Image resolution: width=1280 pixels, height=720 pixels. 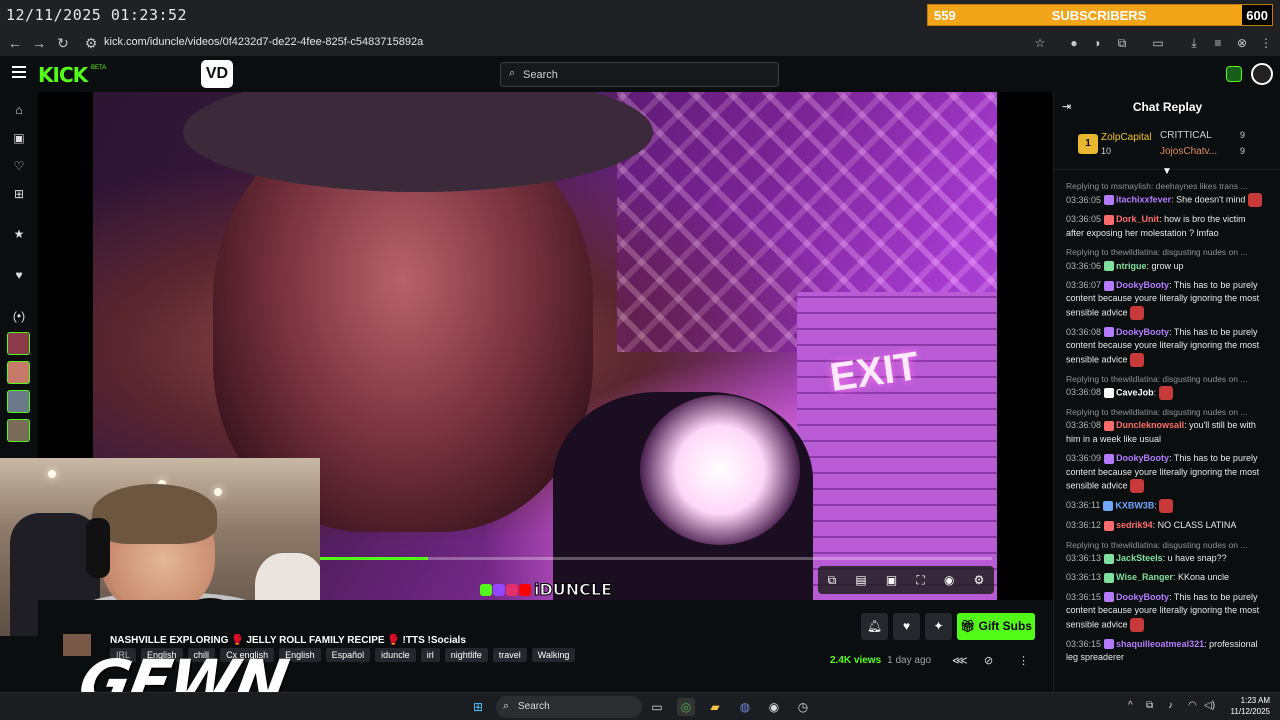 I want to click on chat-username: sedrik94, so click(x=1134, y=525).